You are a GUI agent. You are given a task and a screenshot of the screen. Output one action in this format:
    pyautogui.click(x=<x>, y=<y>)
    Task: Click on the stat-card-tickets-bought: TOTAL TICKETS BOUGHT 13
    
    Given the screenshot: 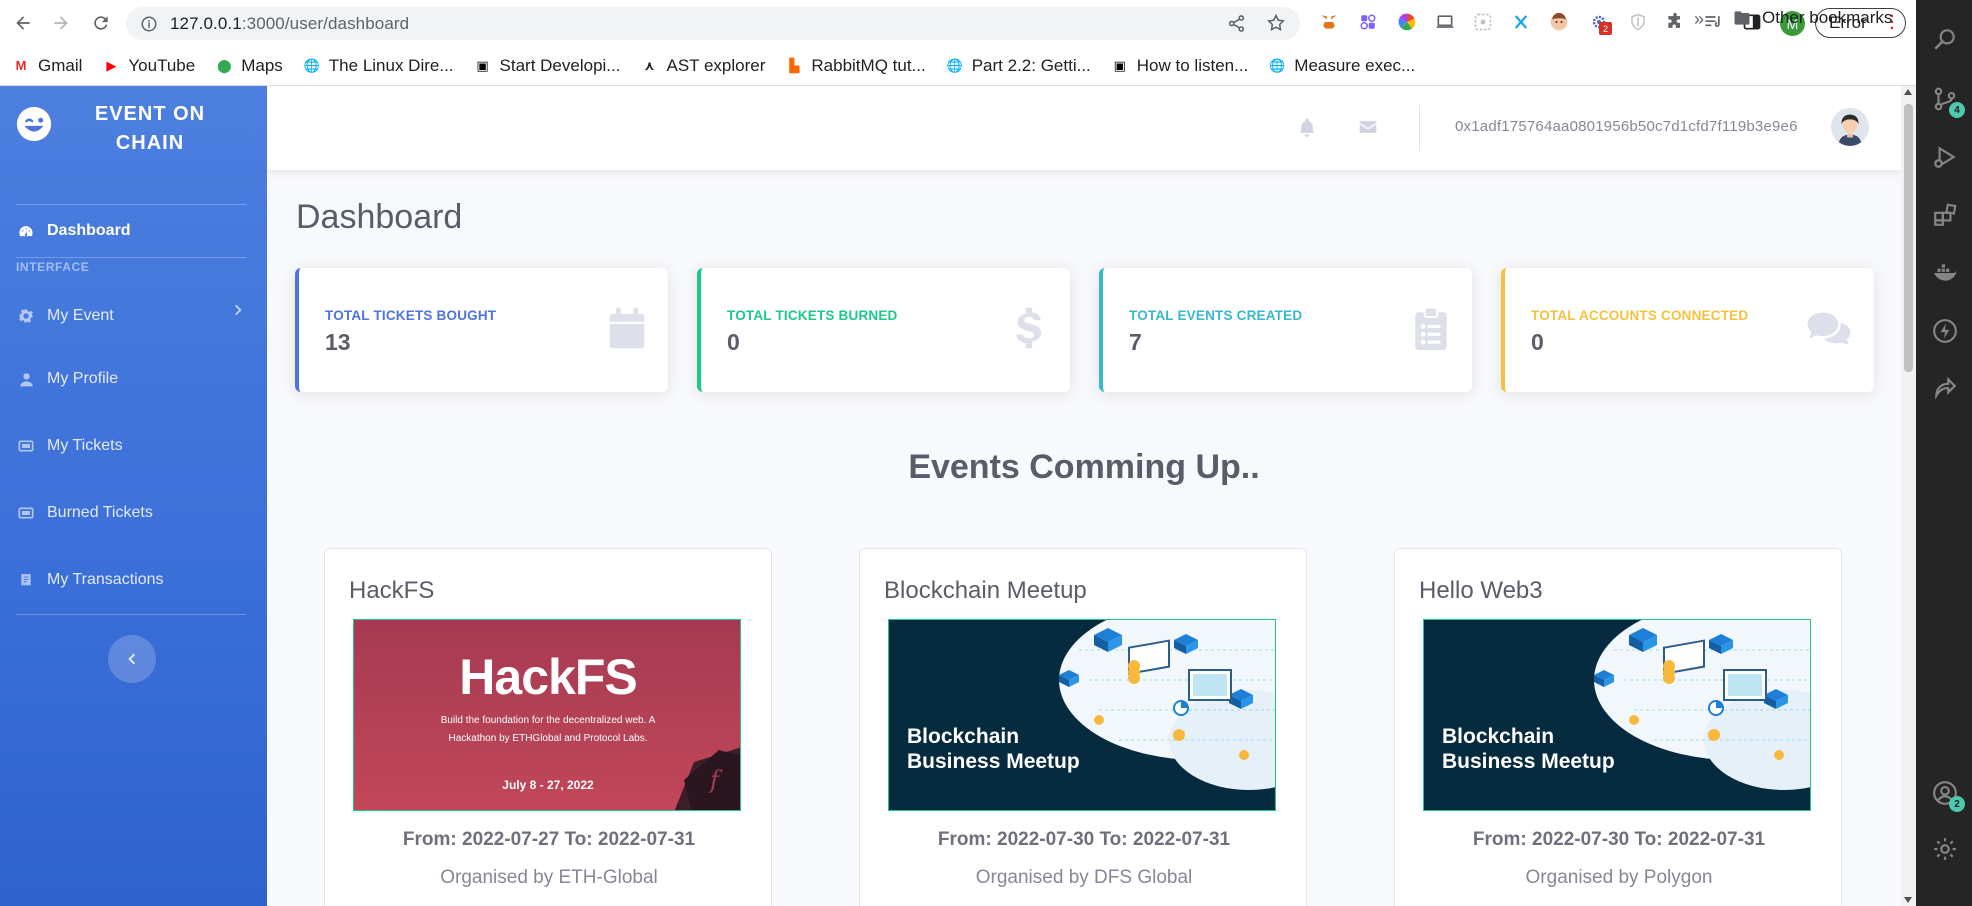 What is the action you would take?
    pyautogui.click(x=481, y=330)
    